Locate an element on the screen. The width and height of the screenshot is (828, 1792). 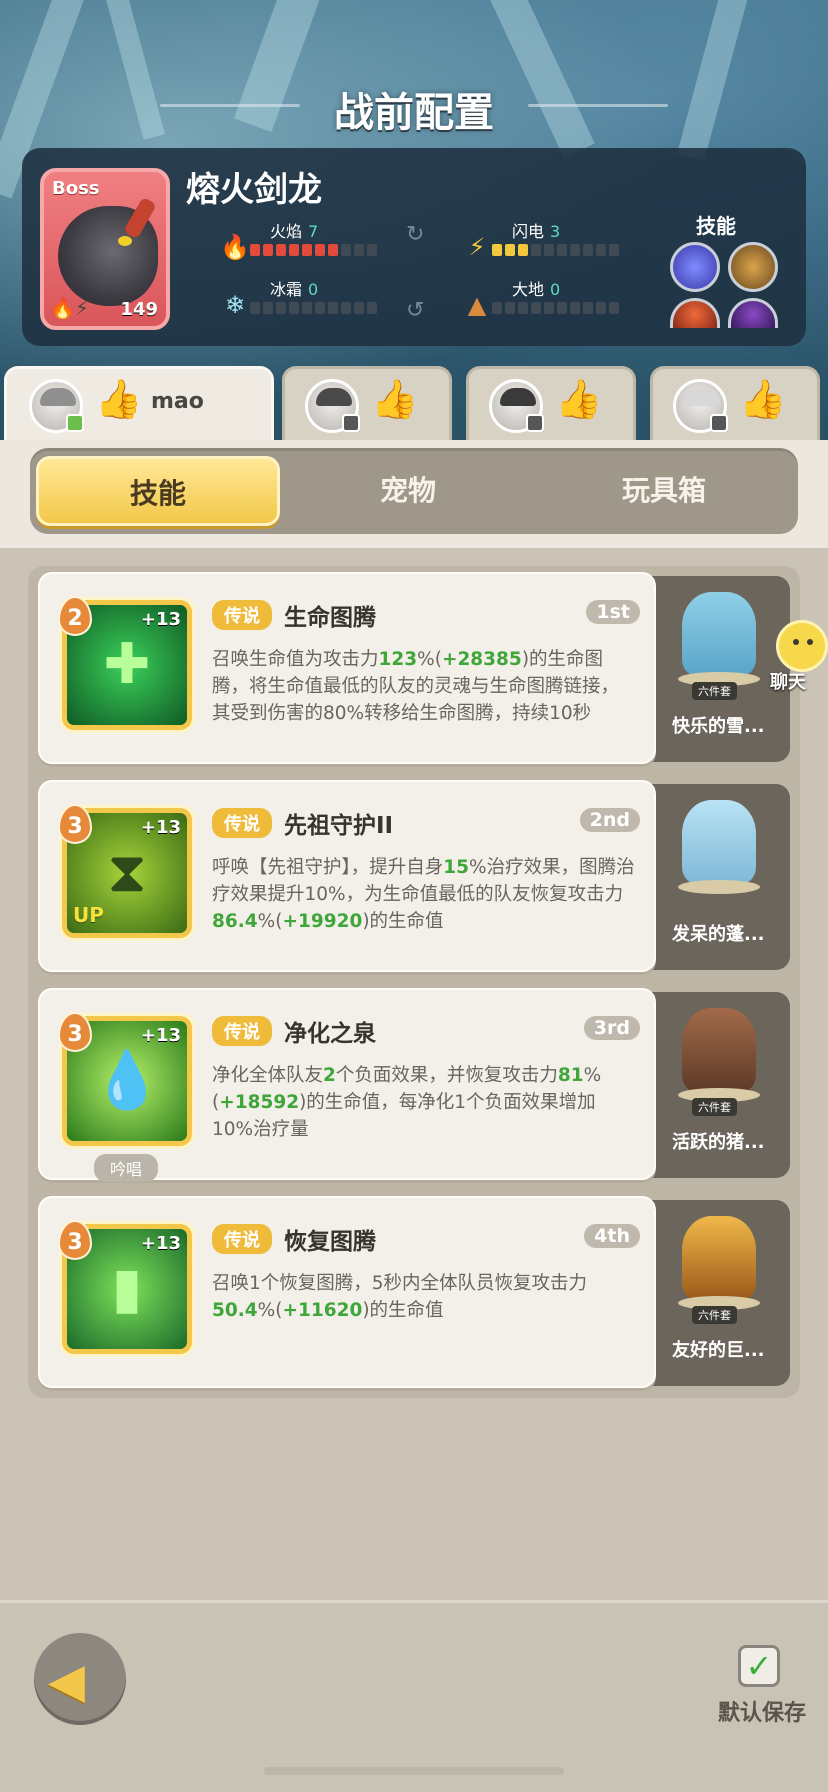
upgrade-label: UP is located at coordinates (88, 915).